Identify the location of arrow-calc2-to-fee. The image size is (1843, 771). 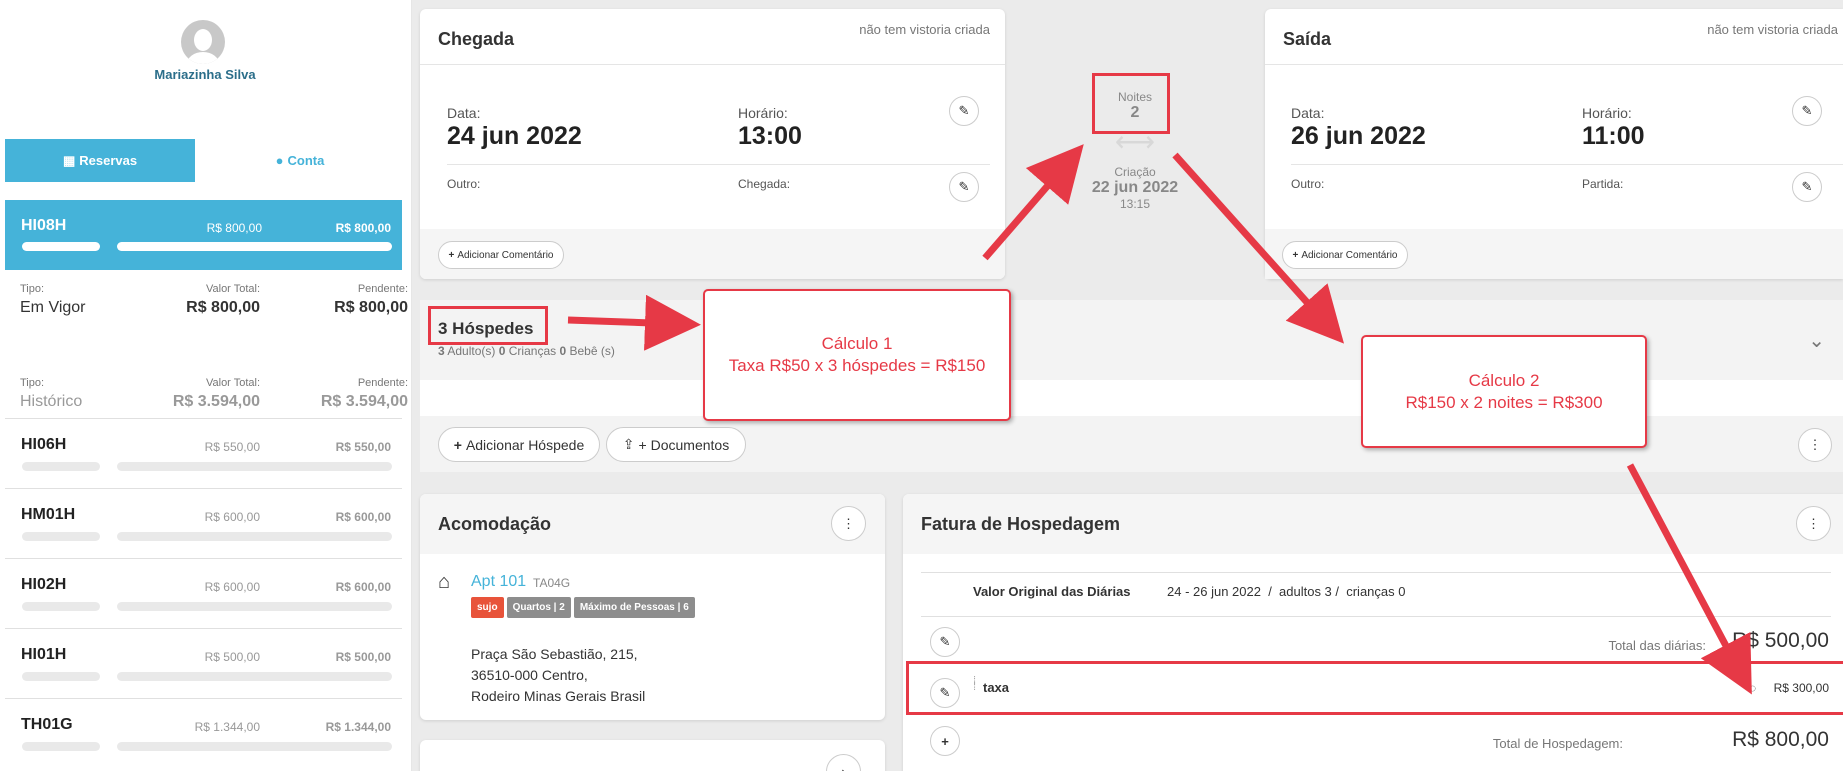
(1689, 579).